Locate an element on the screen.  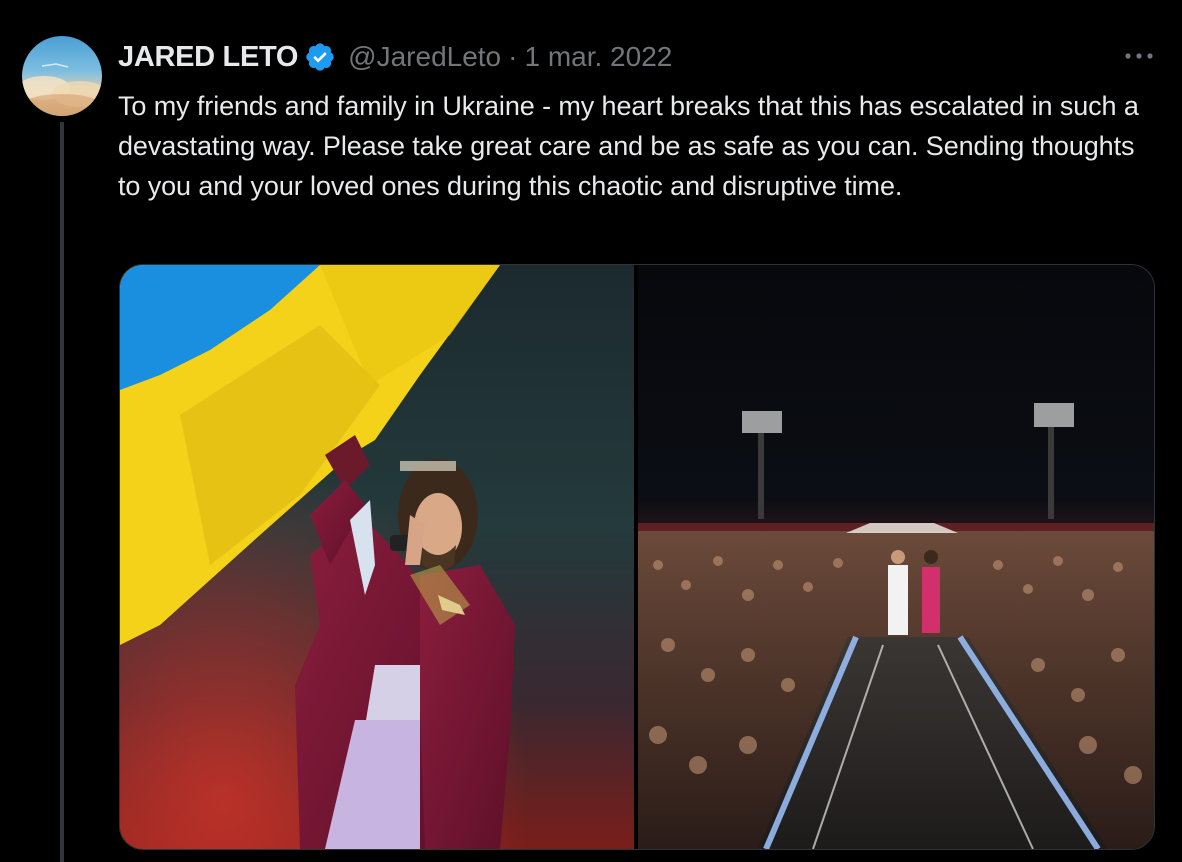
more-dots-icon is located at coordinates (1139, 56).